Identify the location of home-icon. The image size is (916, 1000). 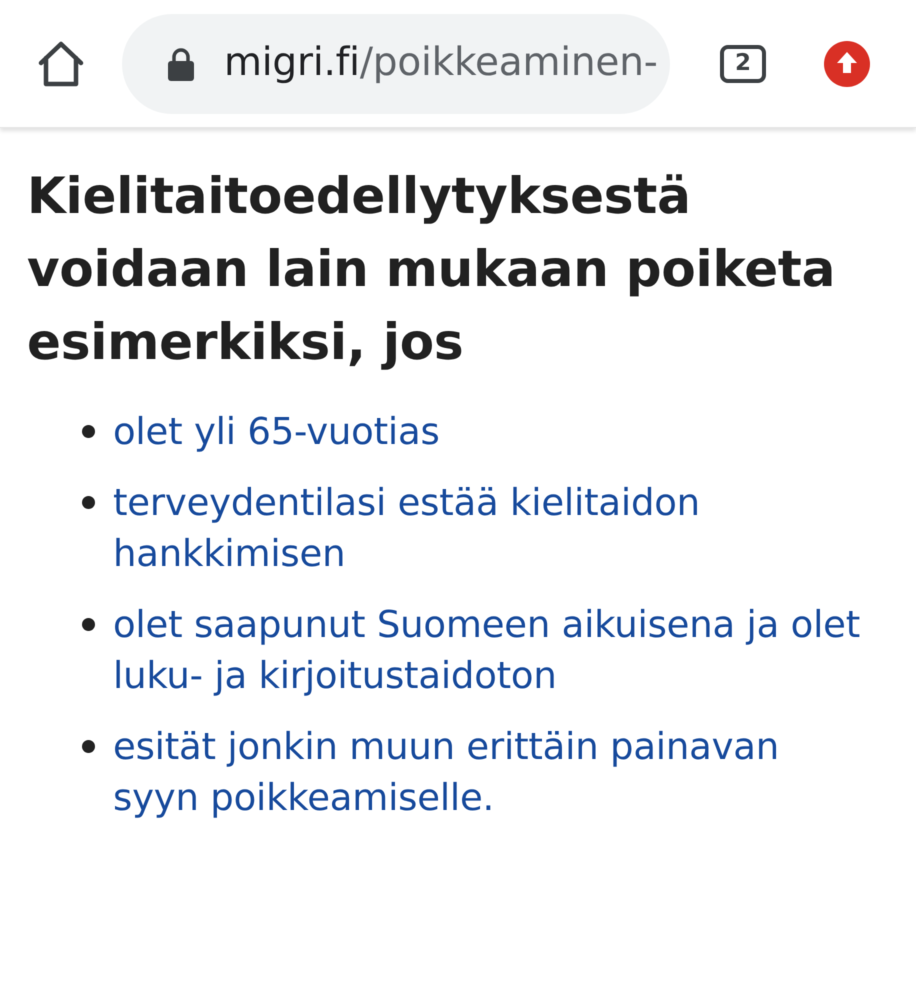
(61, 63).